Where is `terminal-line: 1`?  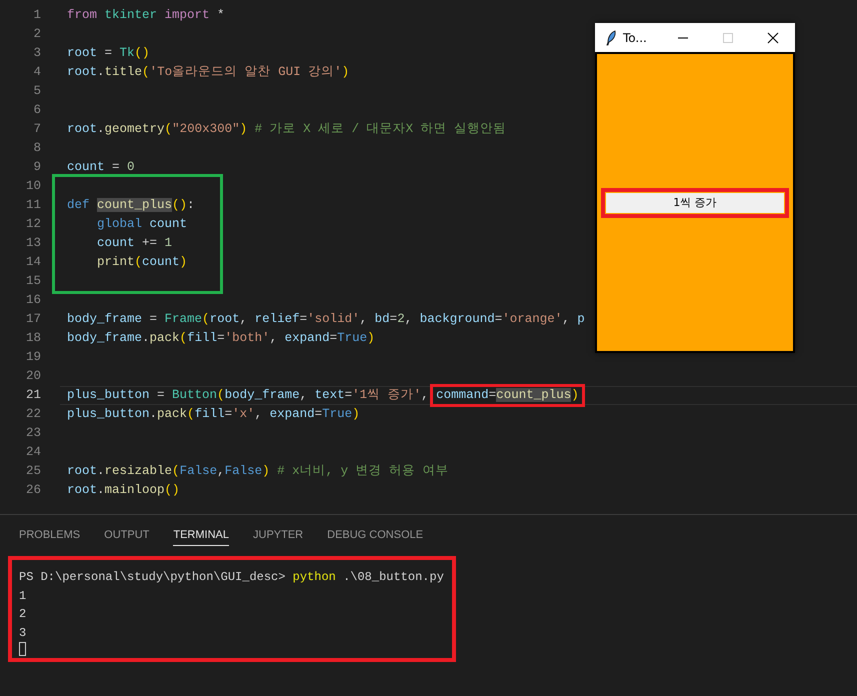 terminal-line: 1 is located at coordinates (23, 596).